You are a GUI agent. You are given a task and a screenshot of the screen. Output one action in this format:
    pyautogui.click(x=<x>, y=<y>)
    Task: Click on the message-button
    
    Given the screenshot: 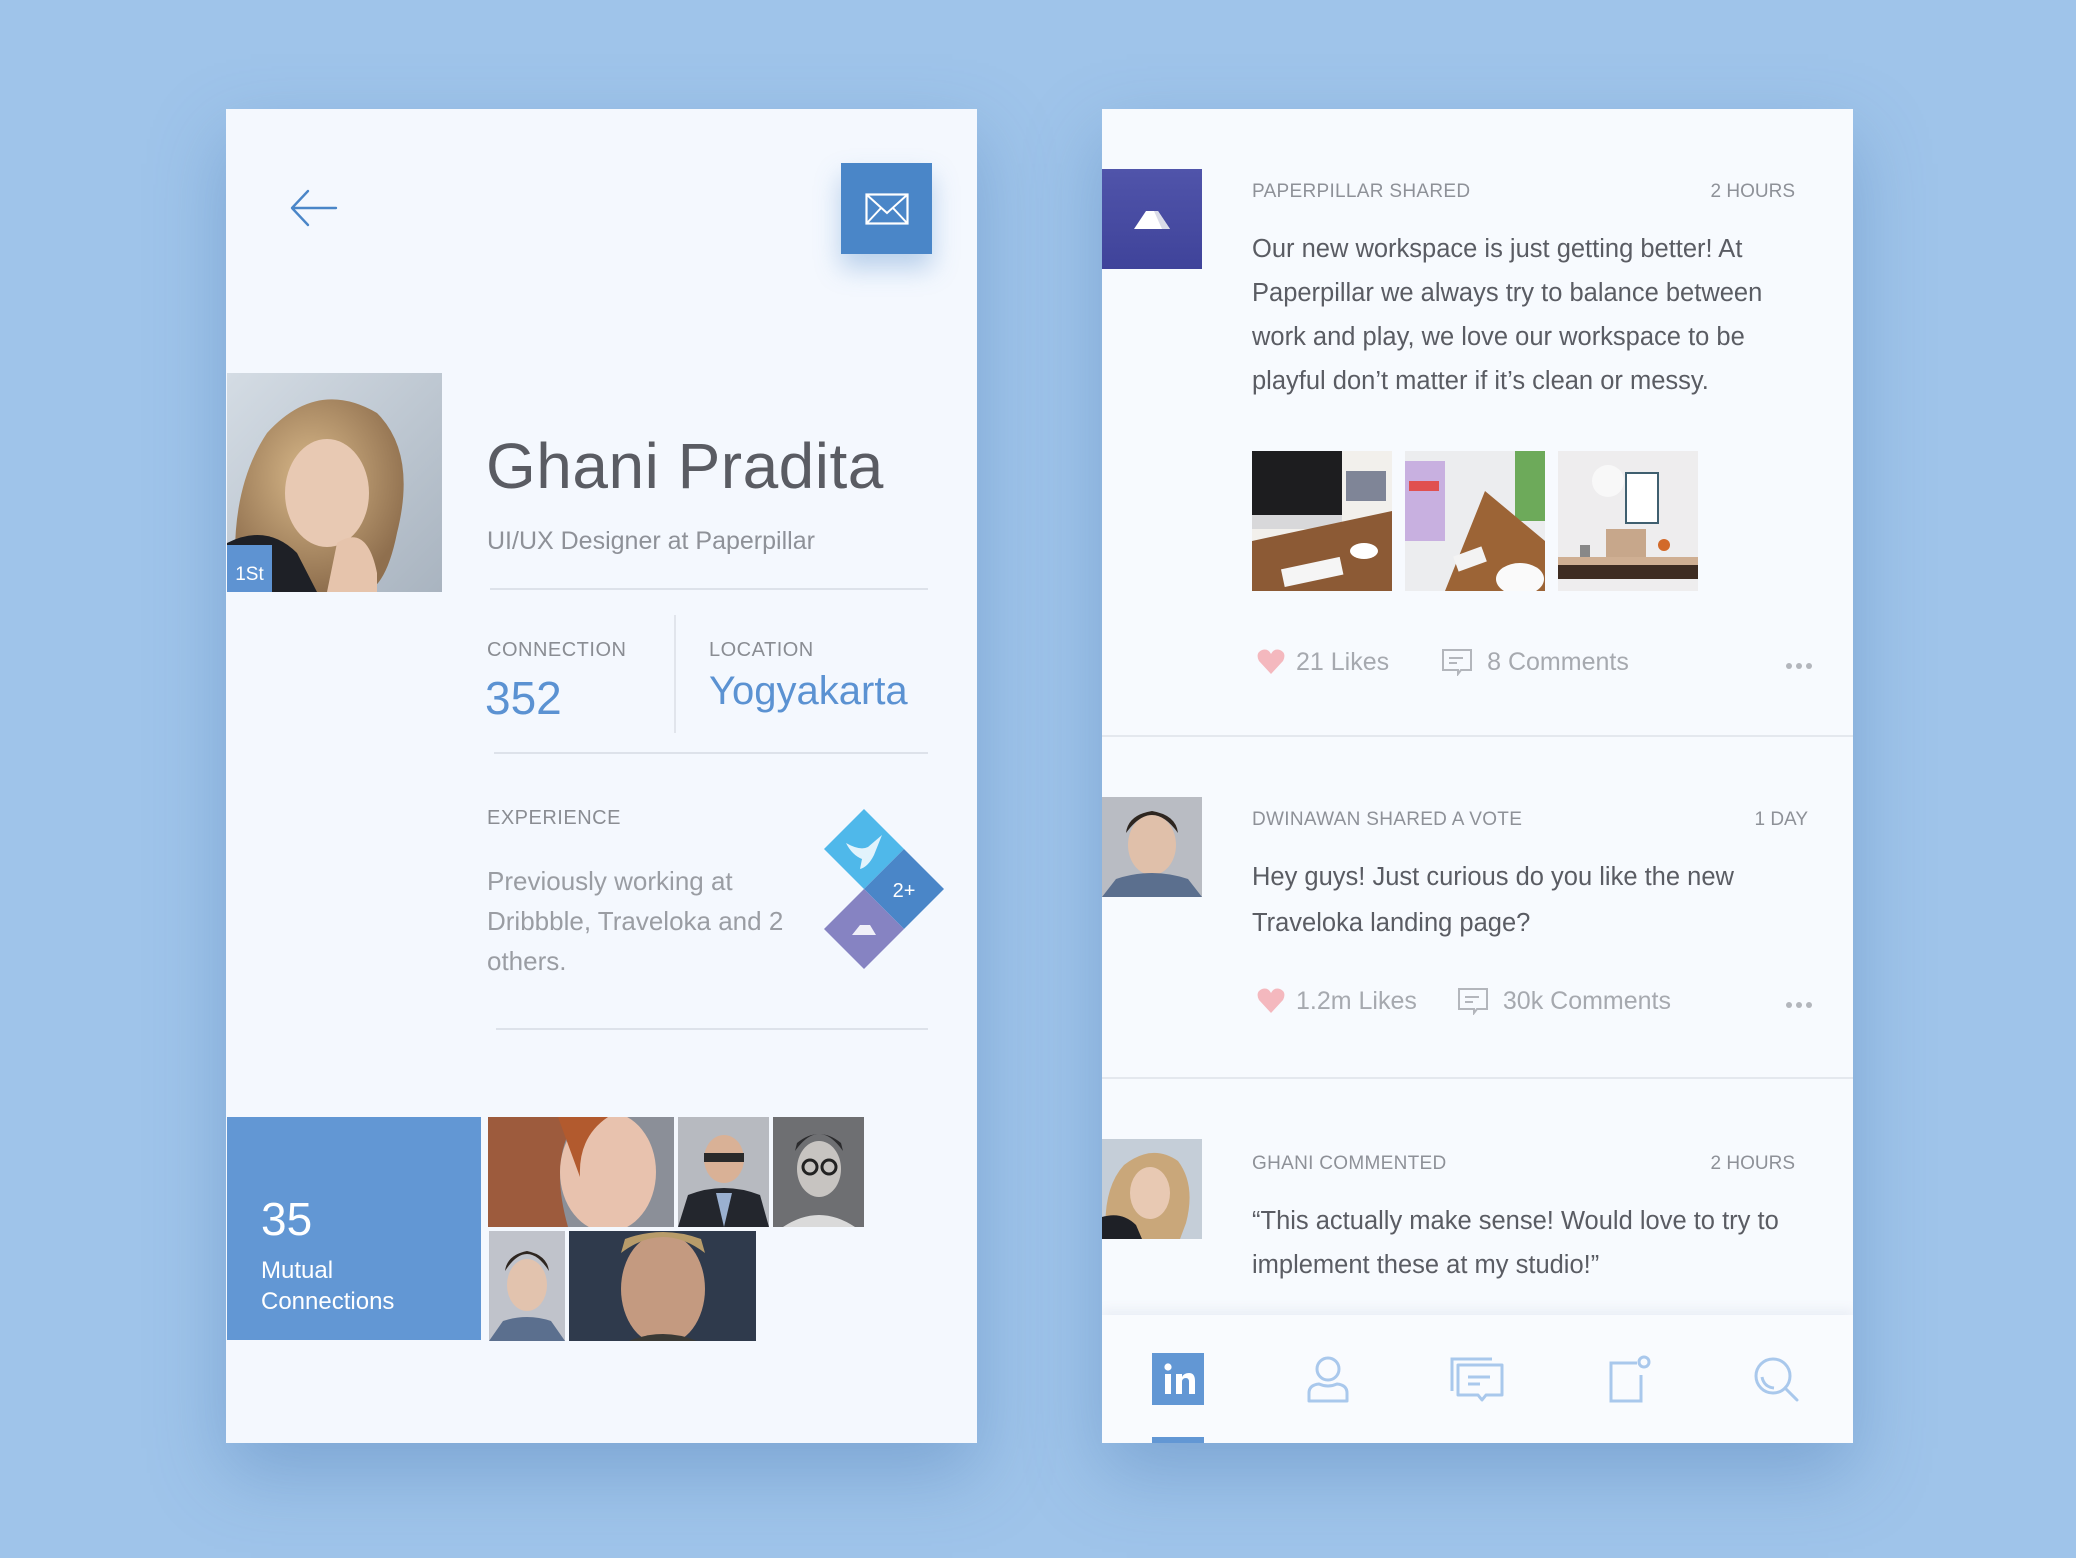 What is the action you would take?
    pyautogui.click(x=886, y=208)
    